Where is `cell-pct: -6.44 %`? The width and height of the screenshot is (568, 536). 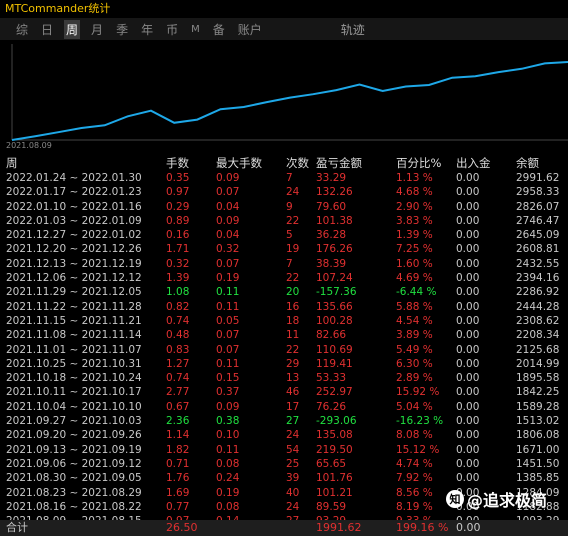 cell-pct: -6.44 % is located at coordinates (416, 292).